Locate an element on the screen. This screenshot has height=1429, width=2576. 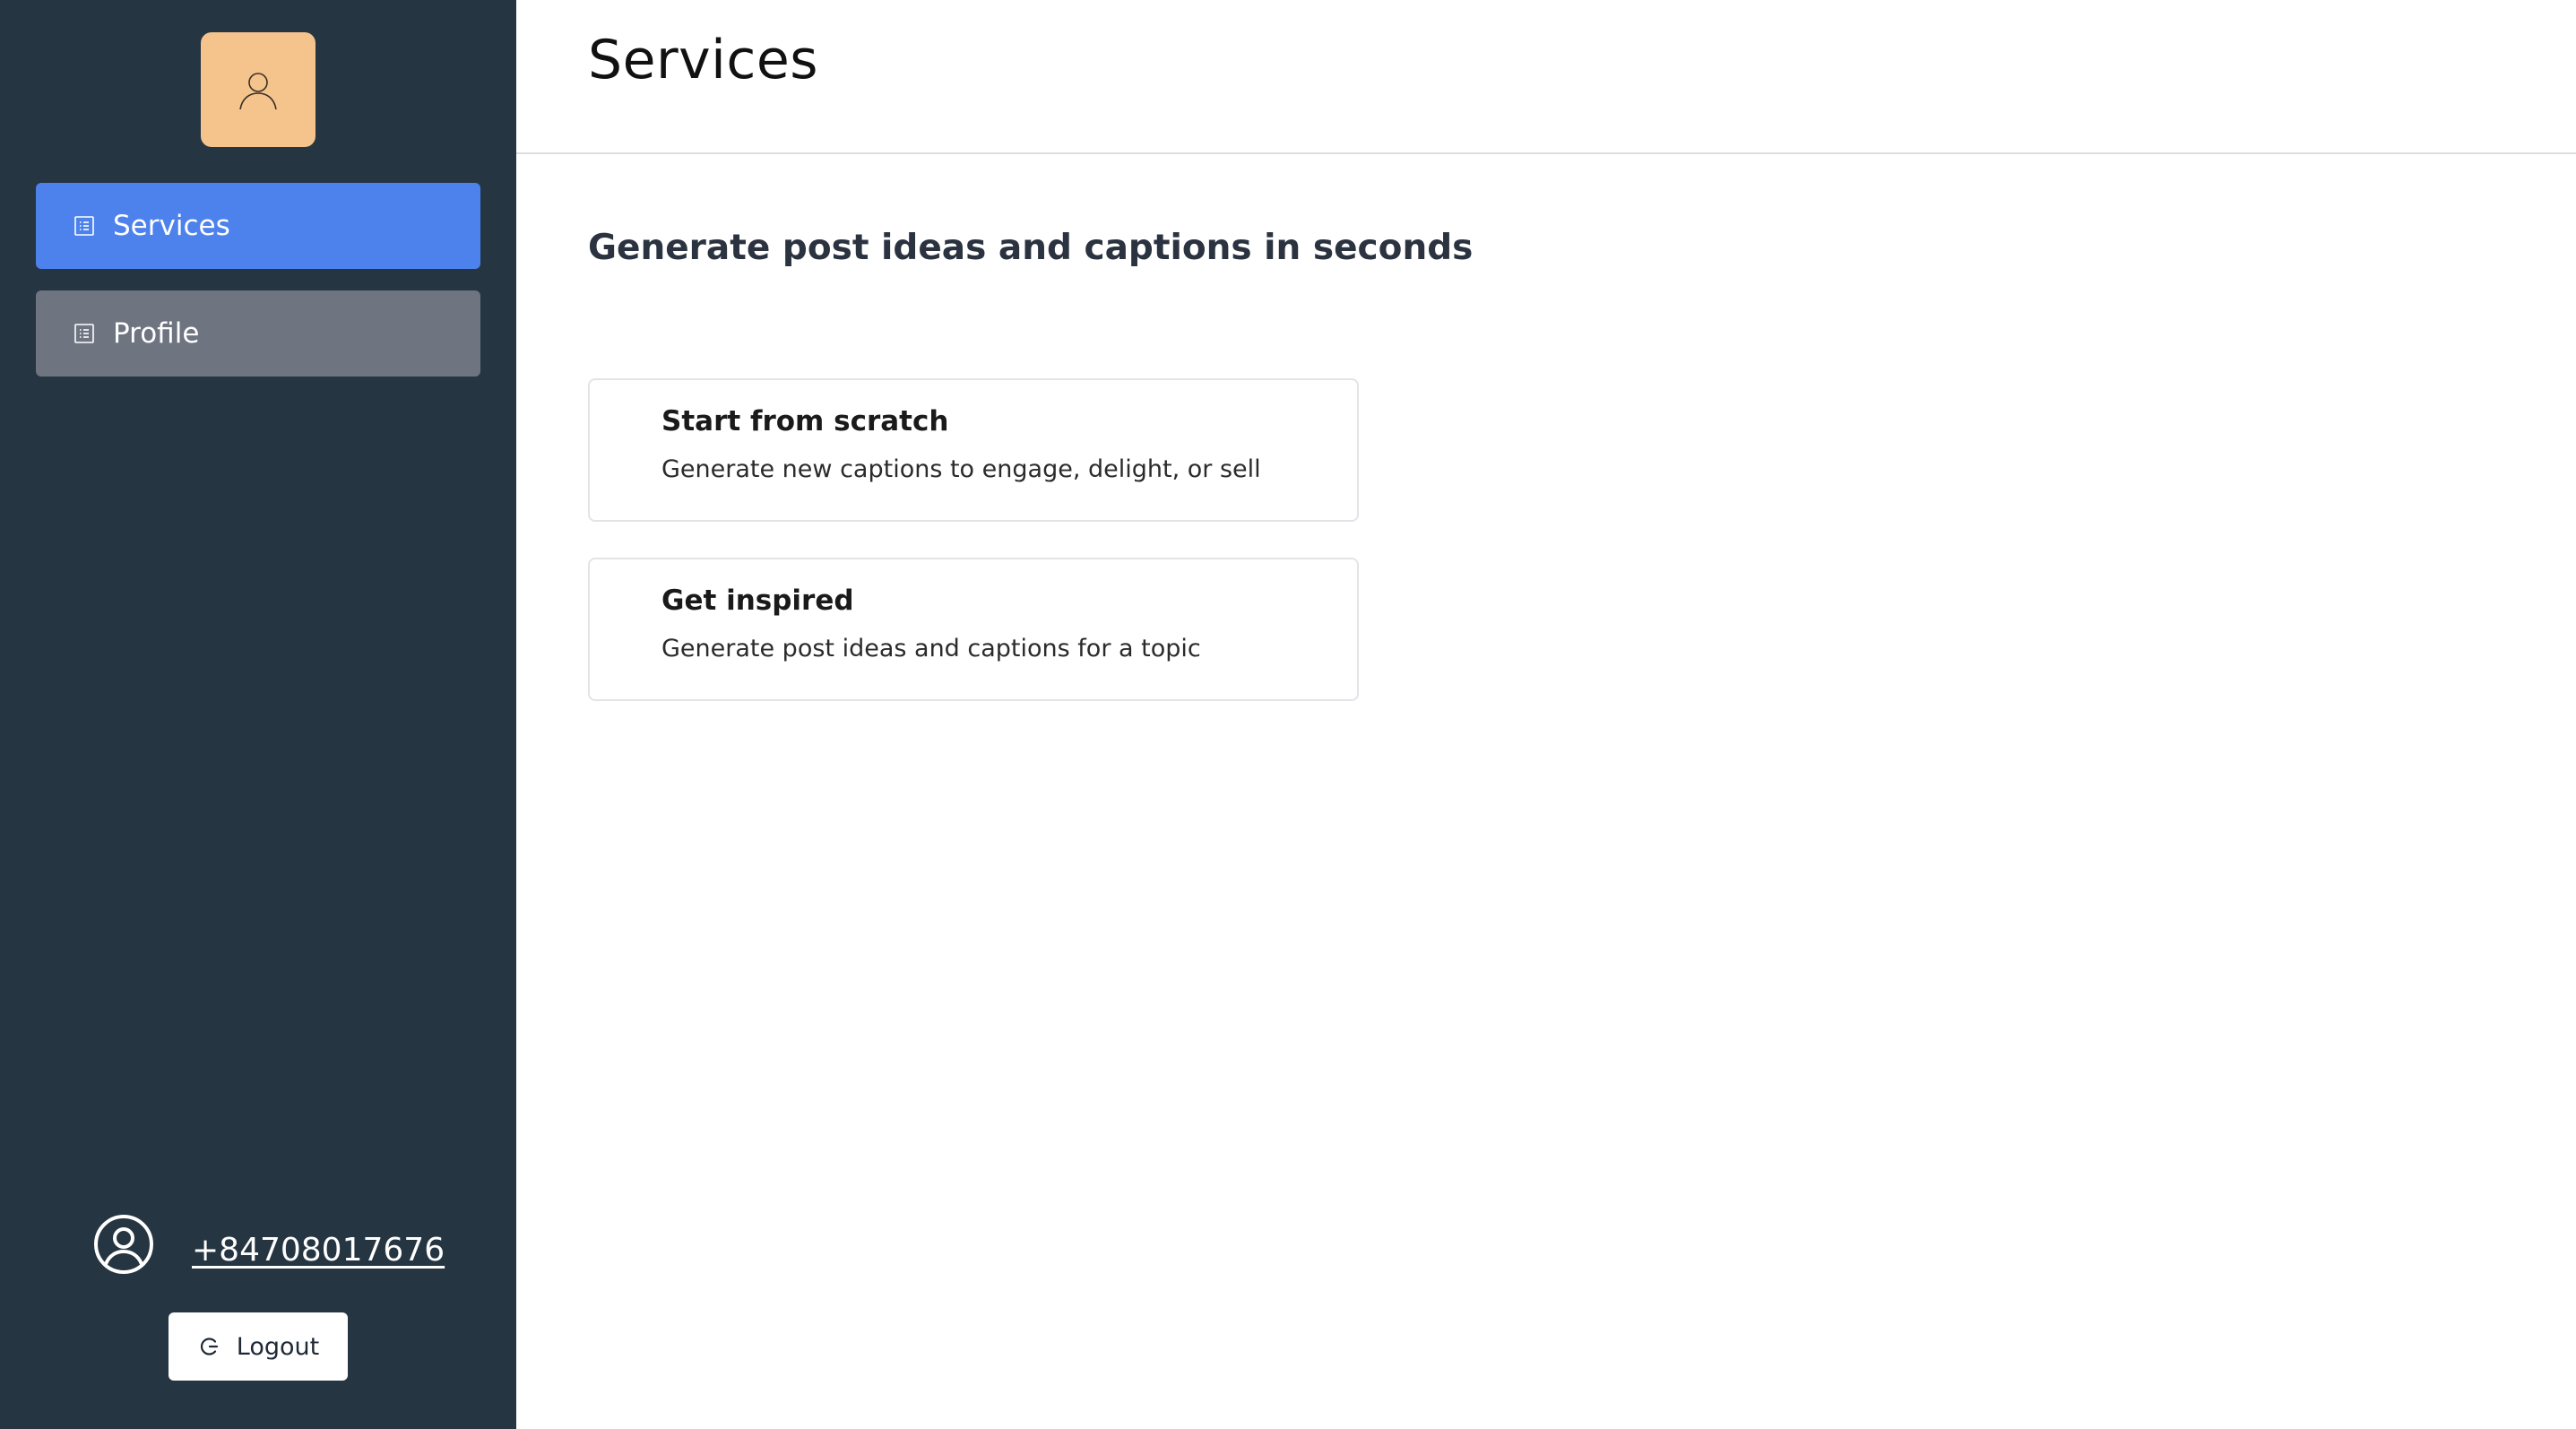
page-title: Services is located at coordinates (703, 60).